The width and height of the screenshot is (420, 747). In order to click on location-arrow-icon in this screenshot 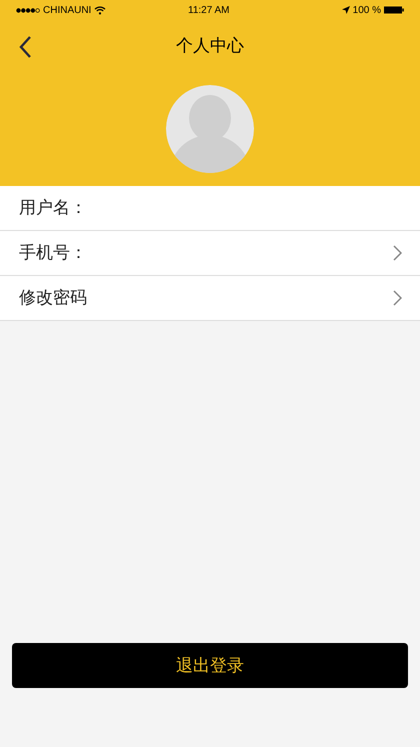, I will do `click(346, 10)`.